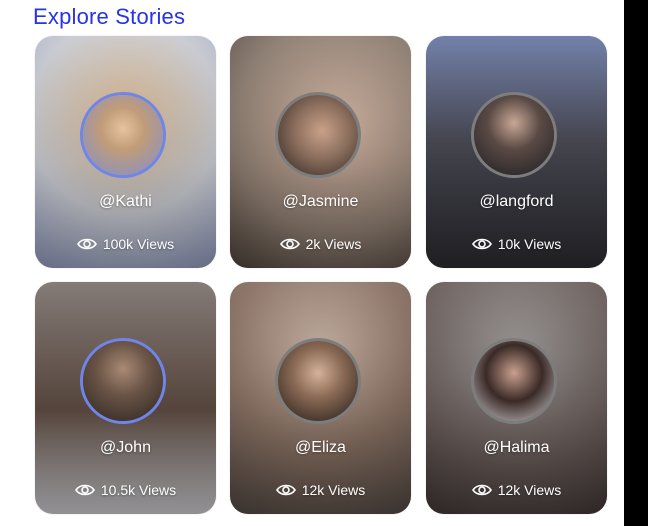 The height and width of the screenshot is (526, 648). Describe the element at coordinates (516, 447) in the screenshot. I see `story-handle: @Halima` at that location.